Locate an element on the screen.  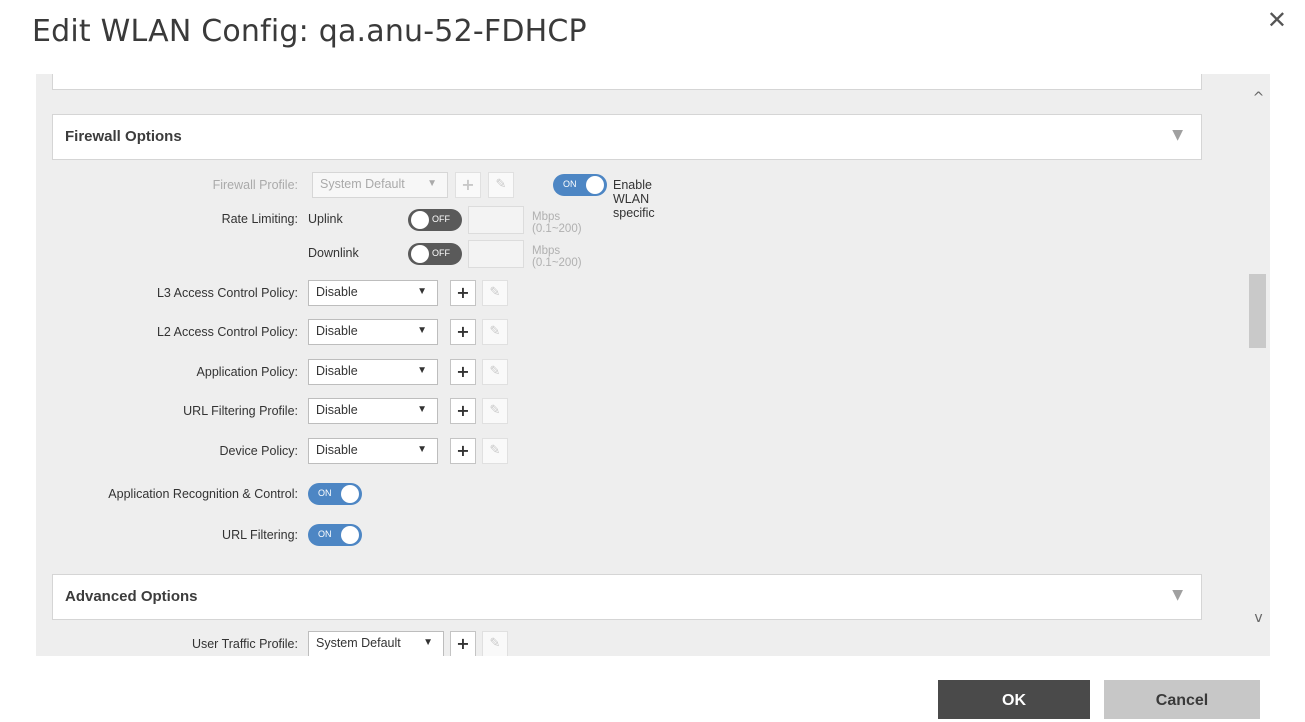
app-recognition-label: Application Recognition & Control: is located at coordinates (203, 494).